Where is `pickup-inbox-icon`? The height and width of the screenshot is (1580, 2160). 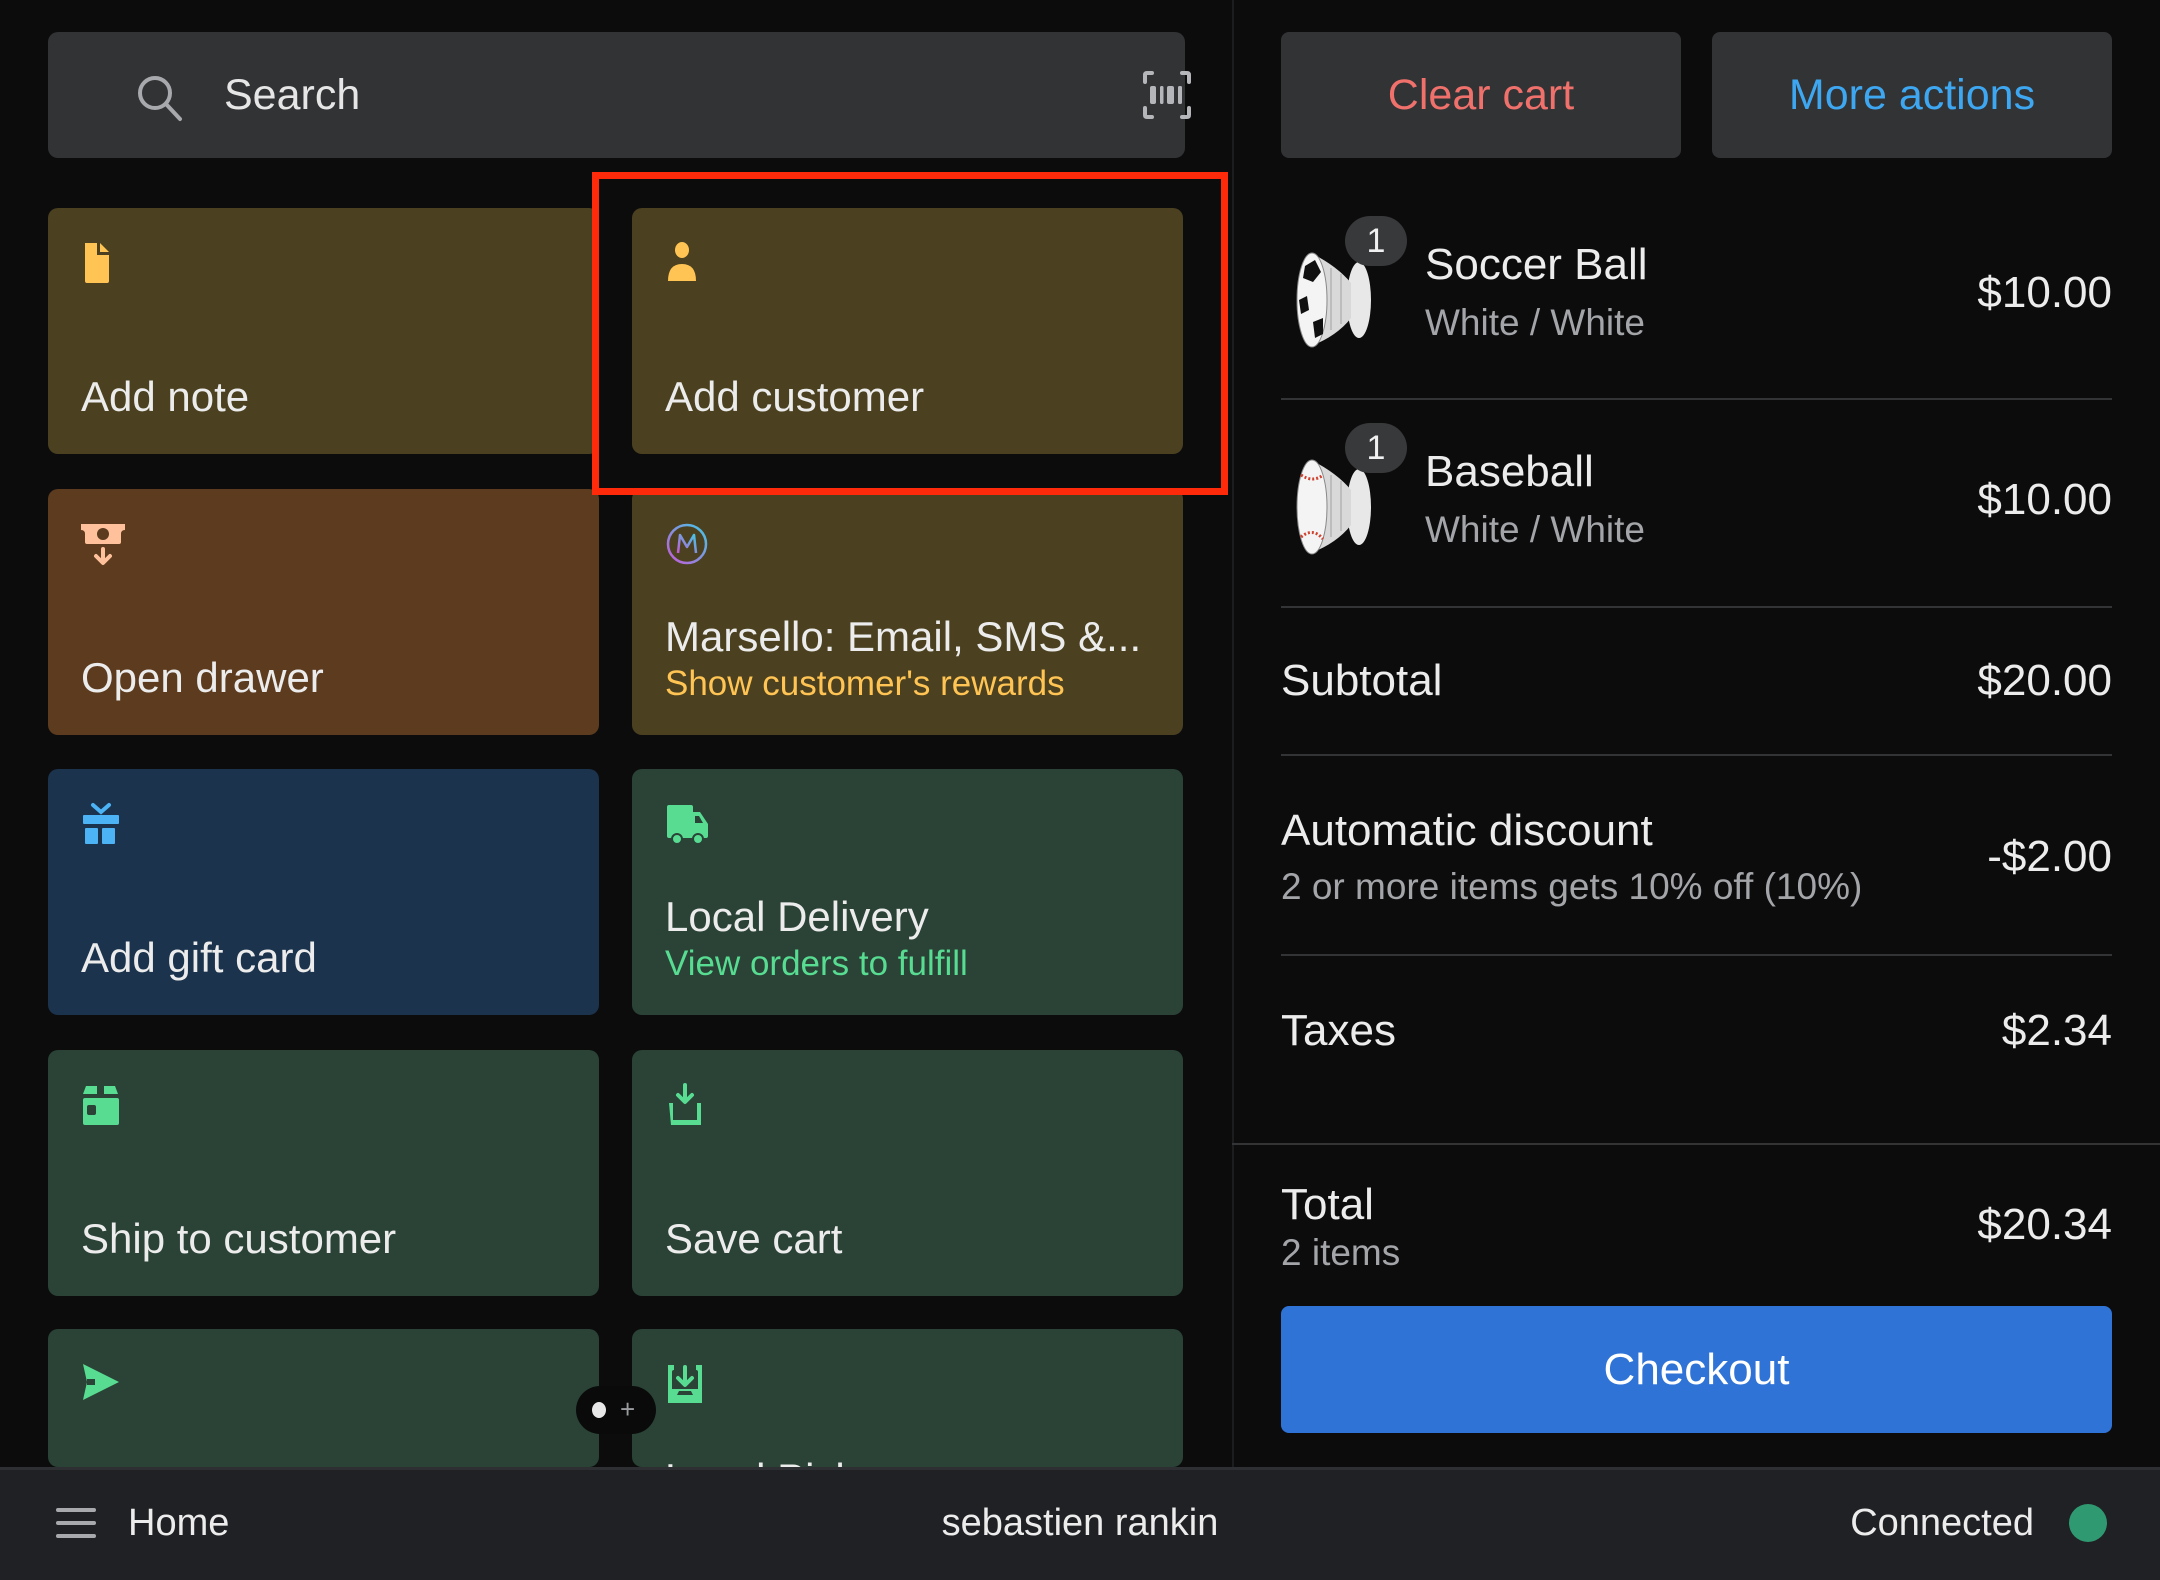
pickup-inbox-icon is located at coordinates (685, 1384).